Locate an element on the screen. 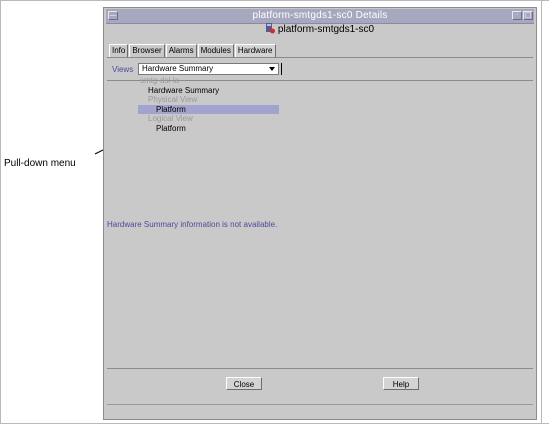 This screenshot has width=549, height=424. help-button: Help is located at coordinates (401, 383).